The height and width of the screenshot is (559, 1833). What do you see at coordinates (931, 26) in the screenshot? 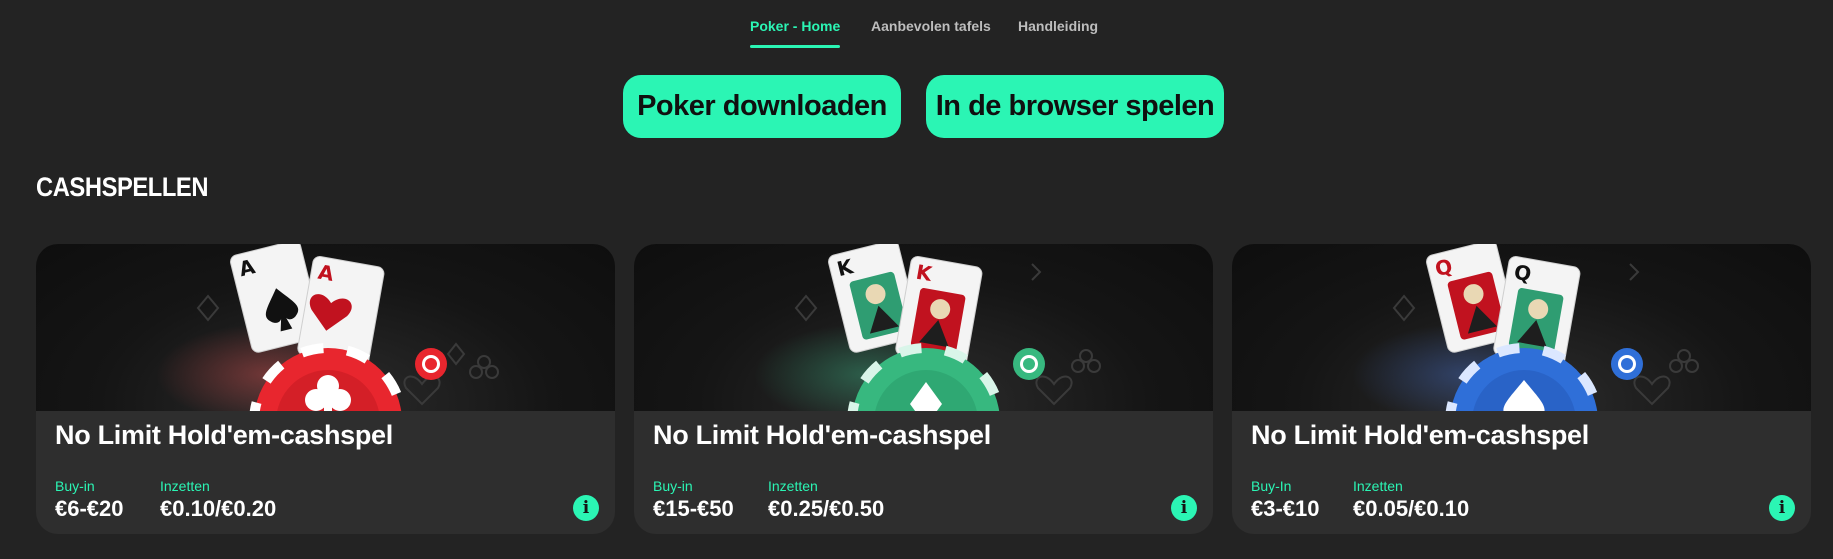
I see `tab-recommended-tables: Aanbevolen tafels` at bounding box center [931, 26].